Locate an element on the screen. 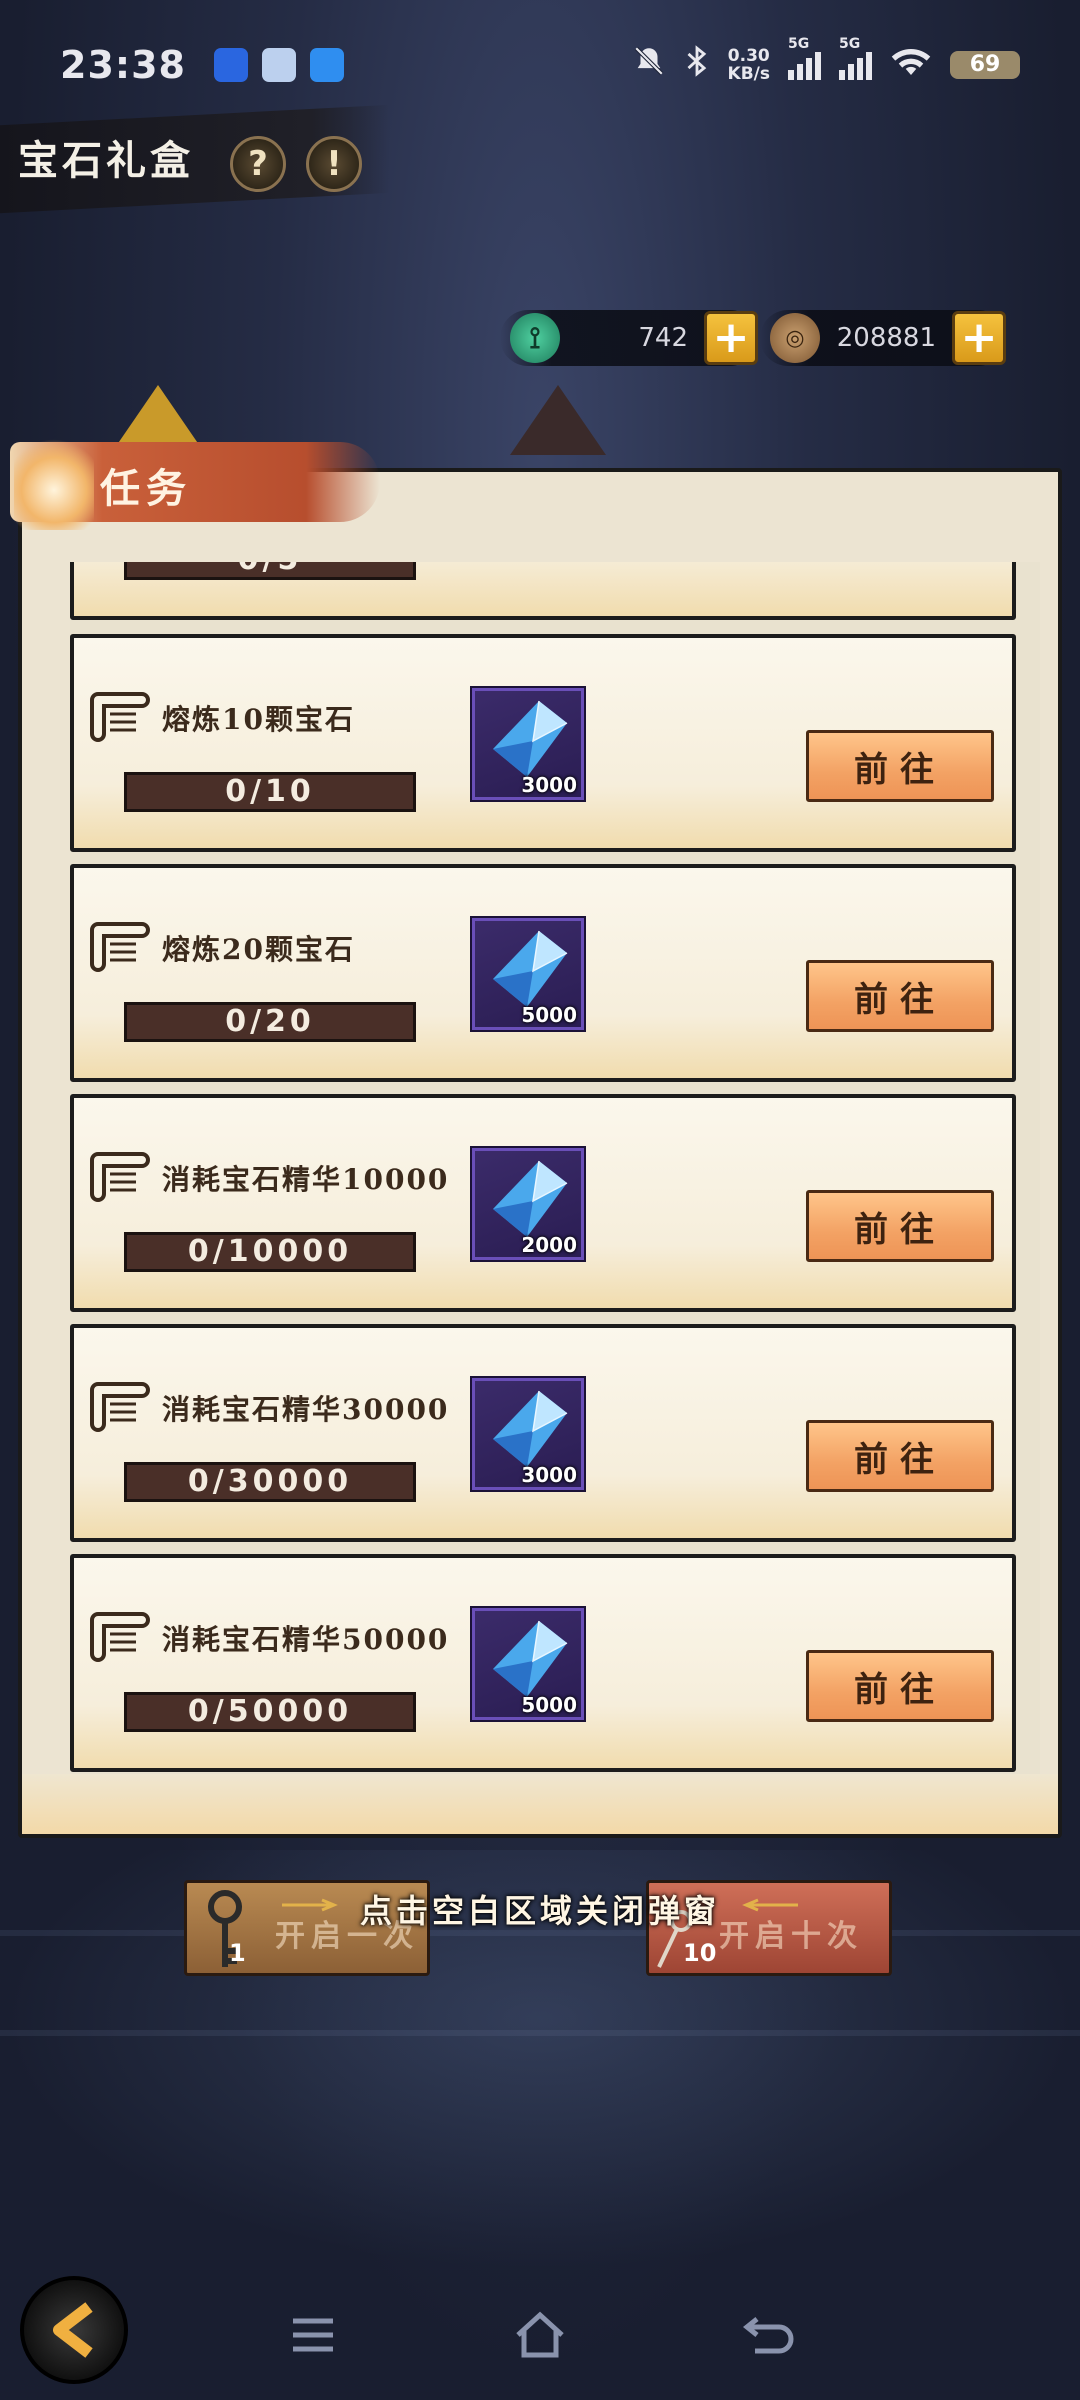 This screenshot has width=1080, height=2400. task-card: 消耗宝石精华10000 0/10000 2000 前往 is located at coordinates (543, 1203).